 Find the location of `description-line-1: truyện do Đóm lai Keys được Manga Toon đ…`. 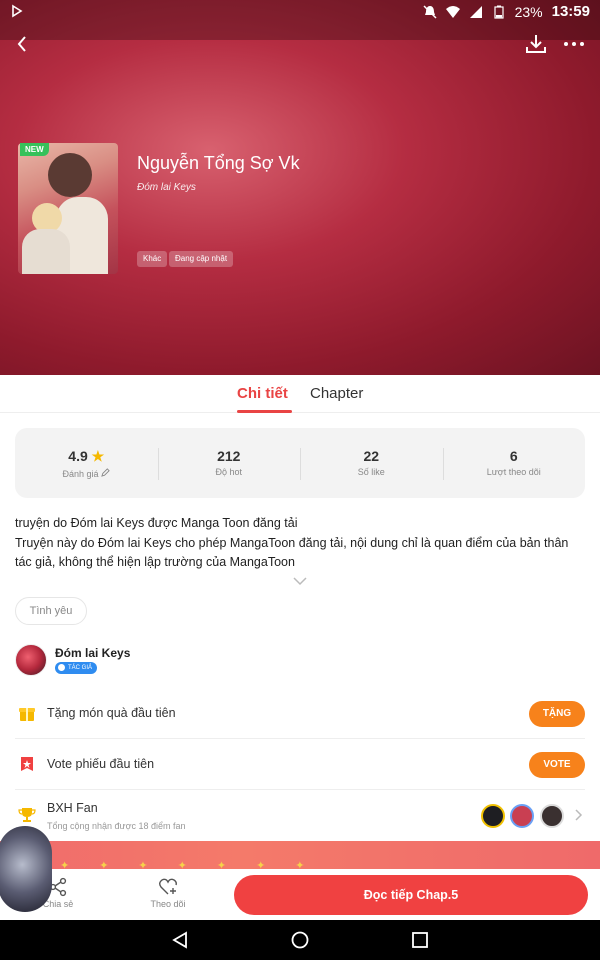

description-line-1: truyện do Đóm lai Keys được Manga Toon đ… is located at coordinates (156, 523).